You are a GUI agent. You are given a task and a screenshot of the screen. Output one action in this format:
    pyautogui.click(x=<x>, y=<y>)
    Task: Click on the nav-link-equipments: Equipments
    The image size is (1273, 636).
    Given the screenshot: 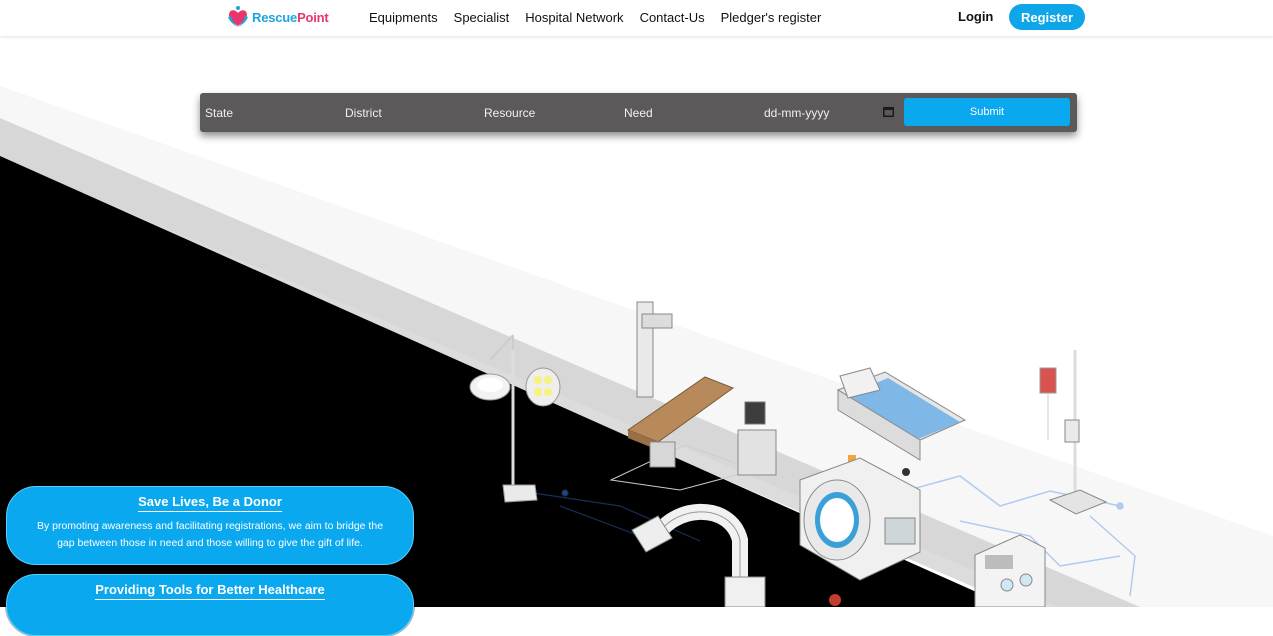 What is the action you would take?
    pyautogui.click(x=403, y=17)
    